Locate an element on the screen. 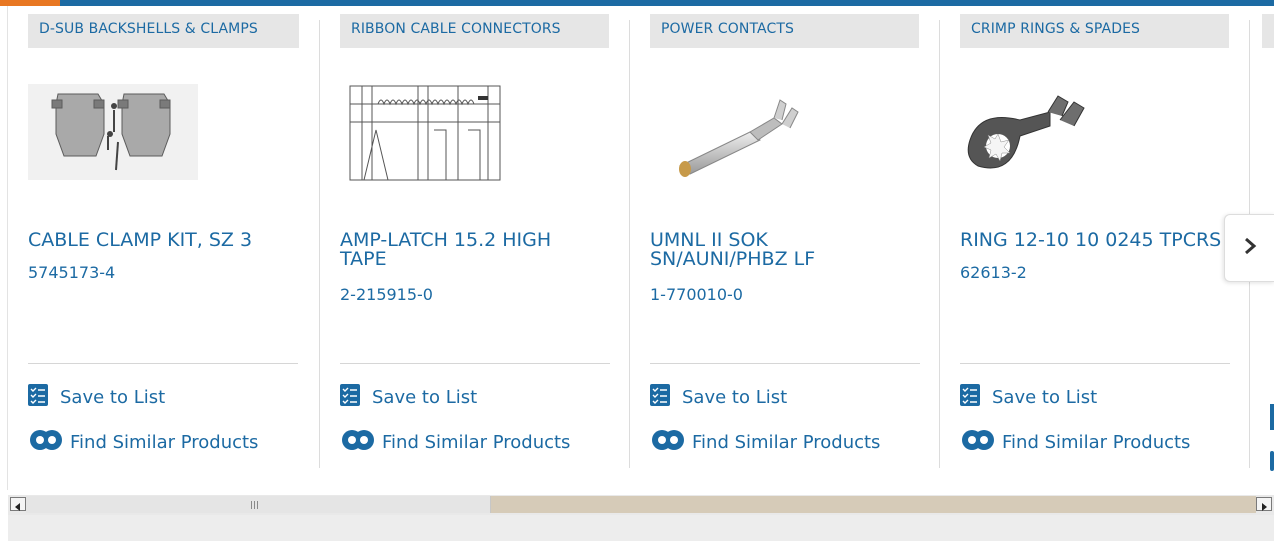  chevron-right-icon is located at coordinates (1250, 248).